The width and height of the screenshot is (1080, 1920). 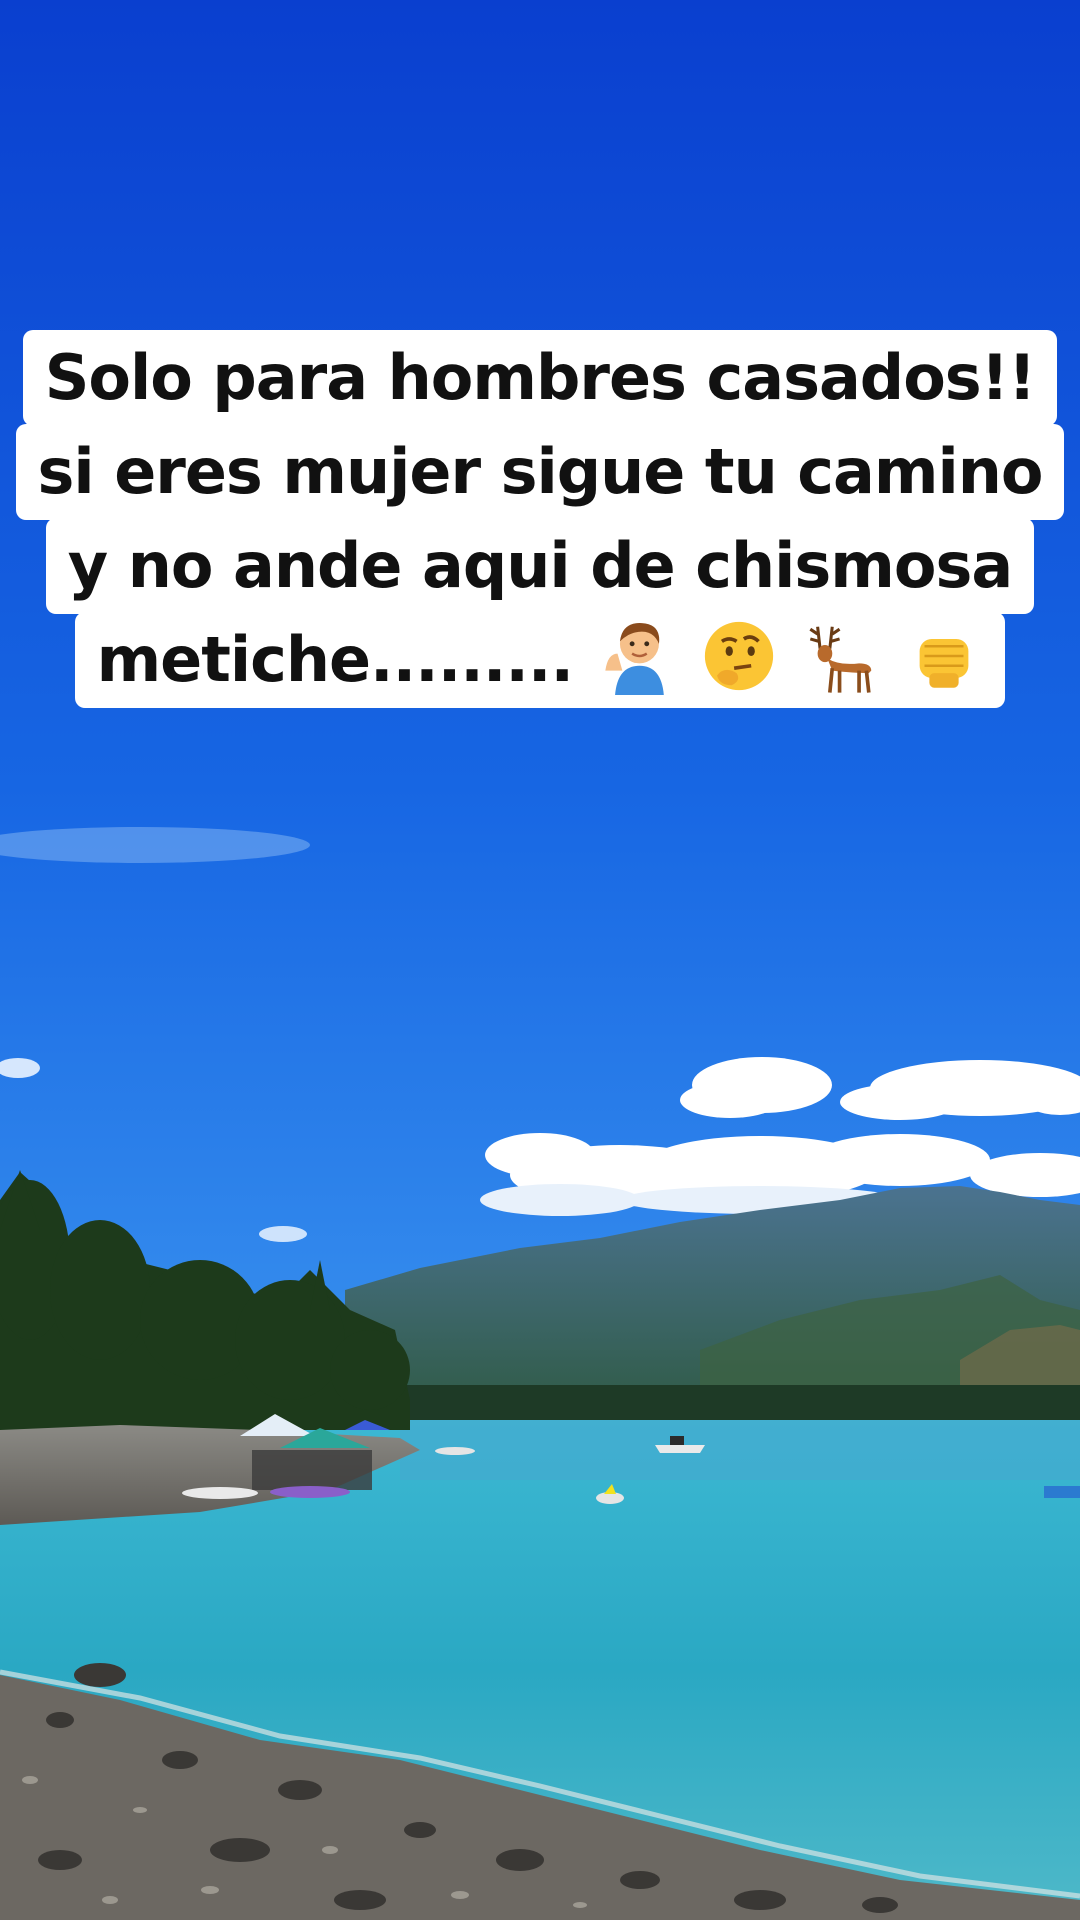 What do you see at coordinates (740, 1404) in the screenshot?
I see `far-treeline` at bounding box center [740, 1404].